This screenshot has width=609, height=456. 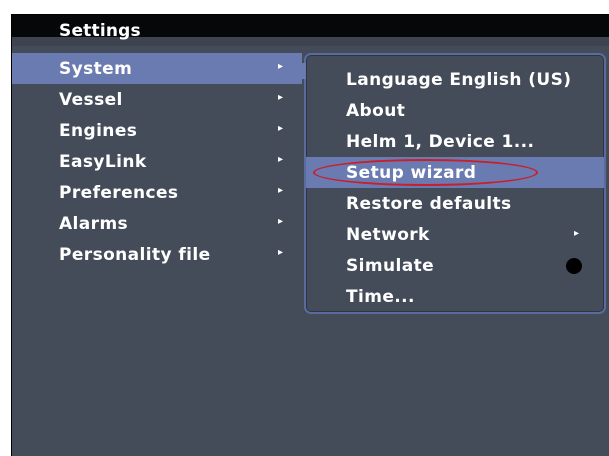 I want to click on toggle-dot-icon, so click(x=574, y=266).